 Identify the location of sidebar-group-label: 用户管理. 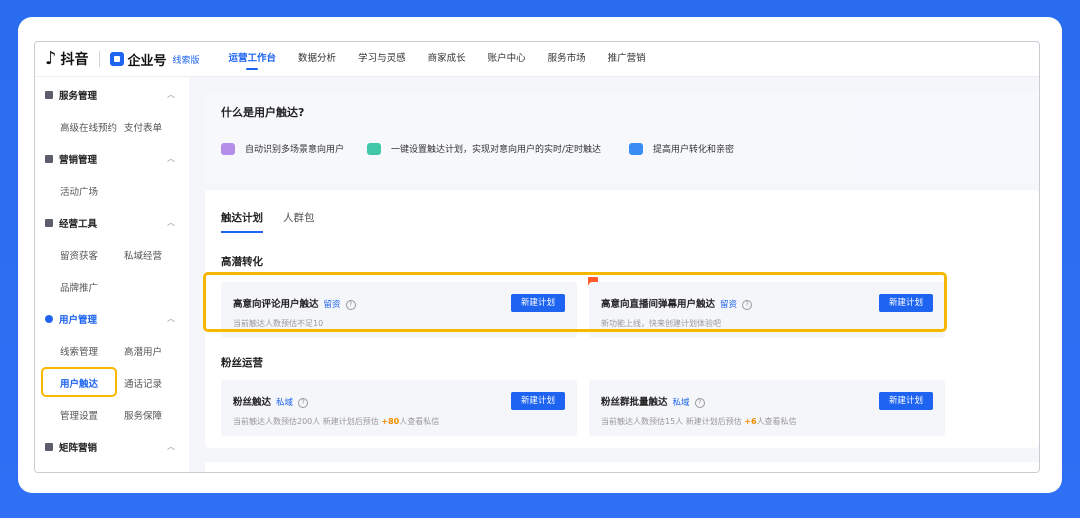
(78, 320).